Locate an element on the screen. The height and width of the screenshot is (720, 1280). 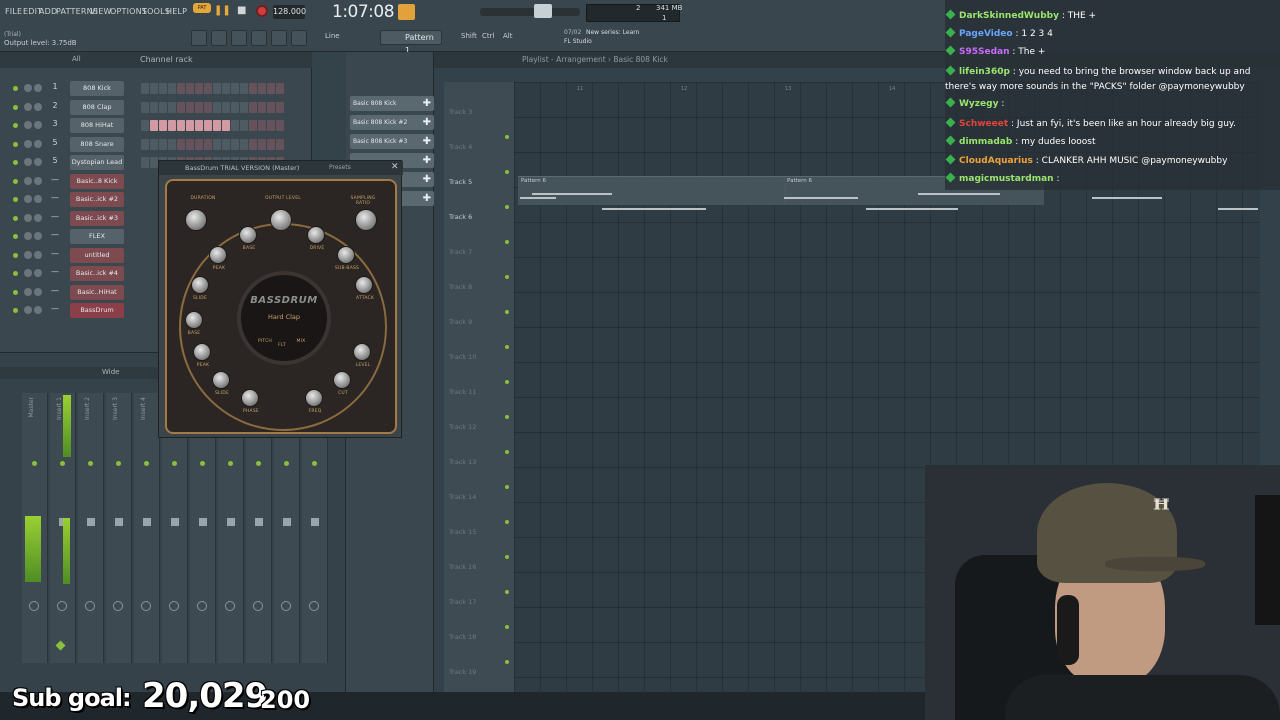
master-volume-handle is located at coordinates (543, 11).